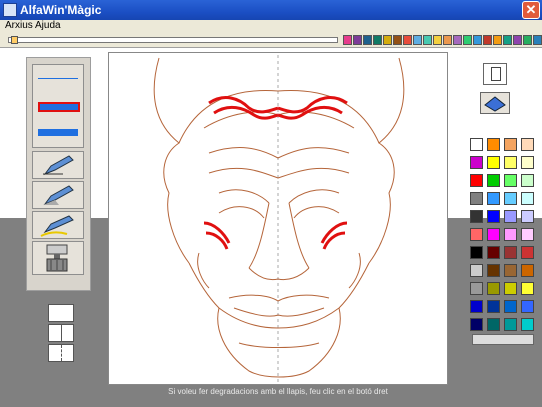 This screenshot has width=542, height=407. I want to click on split-vertical-button, so click(61, 333).